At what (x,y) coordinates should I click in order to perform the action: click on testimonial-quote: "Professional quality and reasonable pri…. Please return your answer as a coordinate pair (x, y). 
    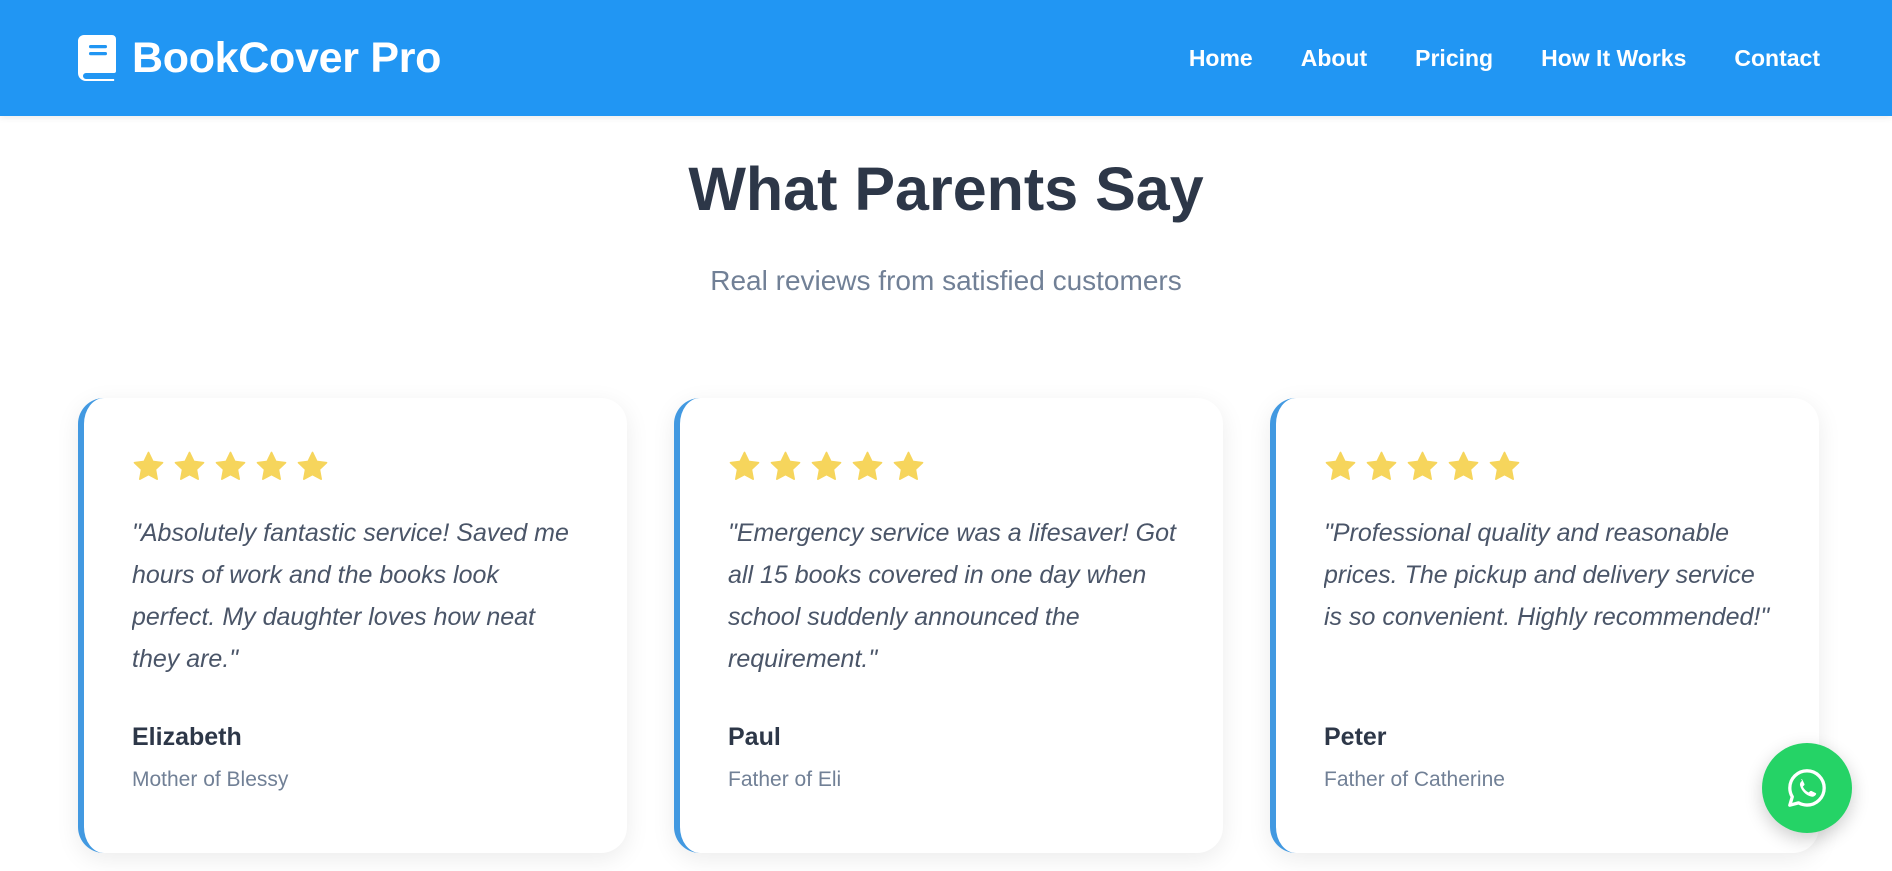
    Looking at the image, I should click on (1547, 575).